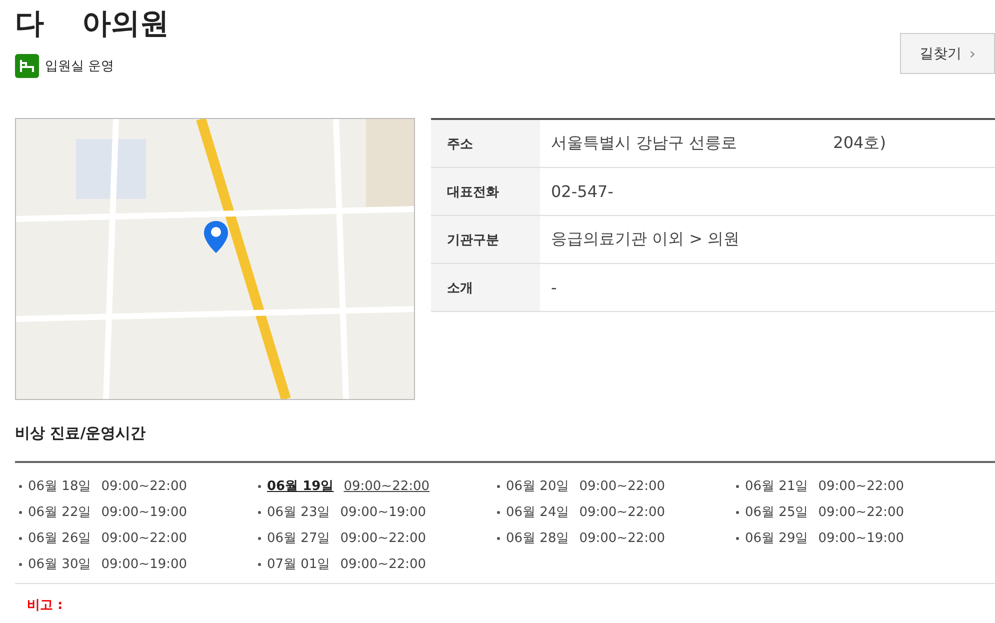  I want to click on location-pin-icon, so click(216, 237).